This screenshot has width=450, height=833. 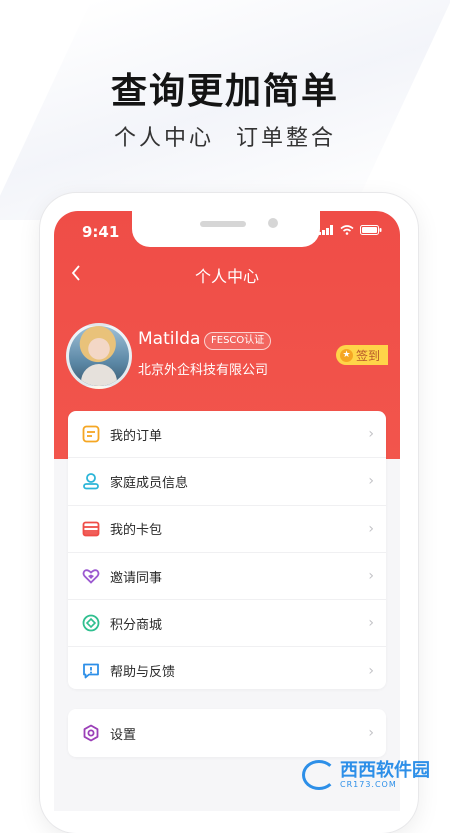 I want to click on menu-item-settings: 设置 ›, so click(x=227, y=733).